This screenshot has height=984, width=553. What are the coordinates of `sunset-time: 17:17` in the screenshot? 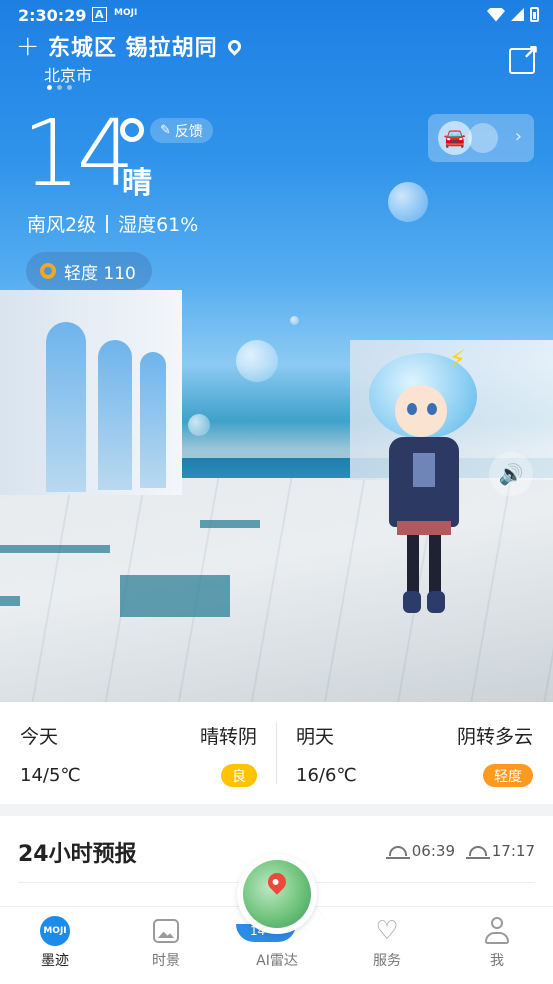 It's located at (500, 851).